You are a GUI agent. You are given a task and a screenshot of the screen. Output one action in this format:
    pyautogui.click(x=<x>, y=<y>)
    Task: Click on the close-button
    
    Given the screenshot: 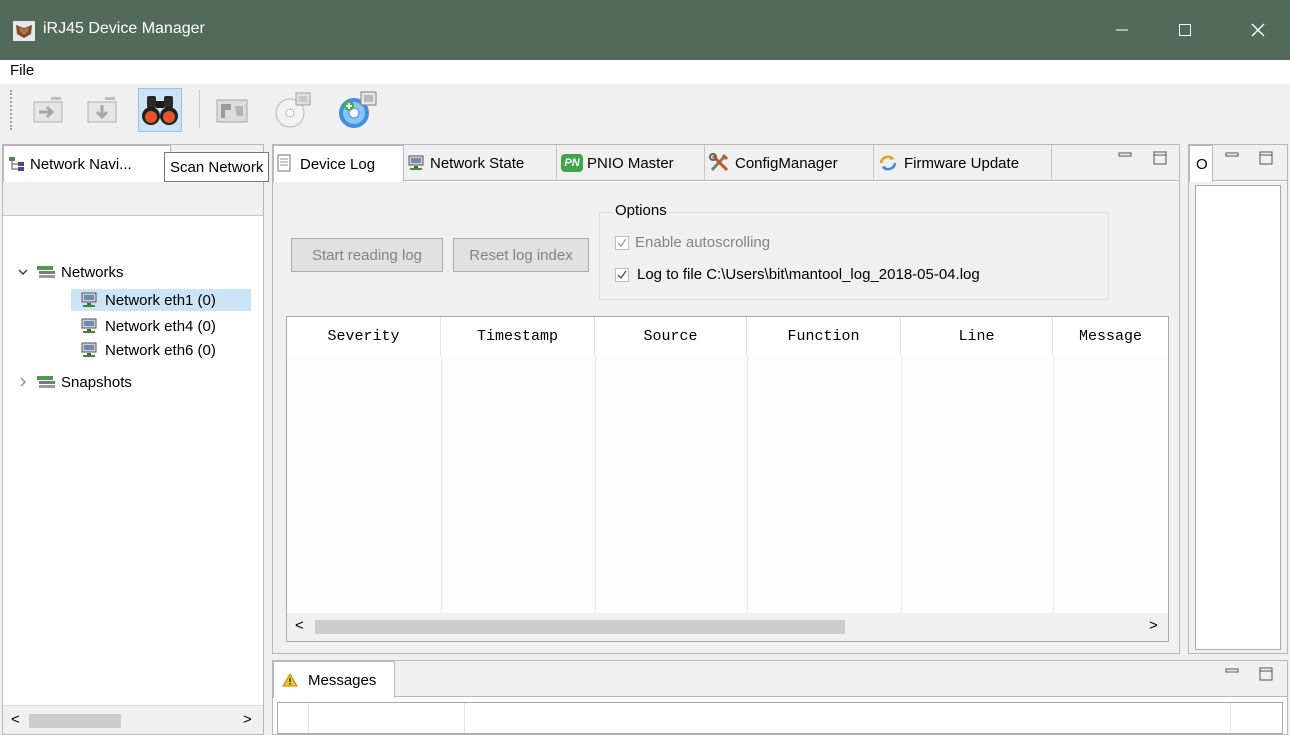 What is the action you would take?
    pyautogui.click(x=1258, y=30)
    